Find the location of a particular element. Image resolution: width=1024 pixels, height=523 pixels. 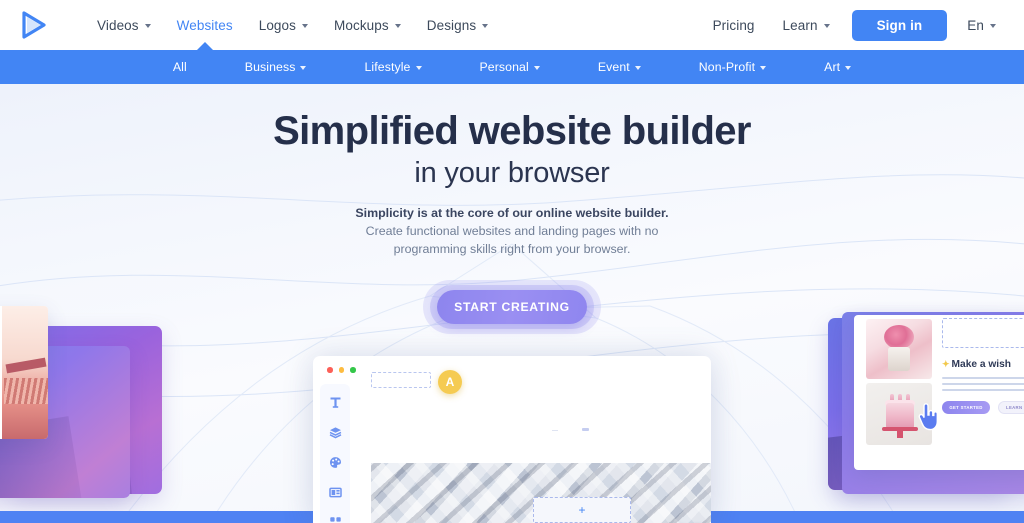

primary-nav-items: Videos Websites Logos Mockups Designs is located at coordinates (292, 25).